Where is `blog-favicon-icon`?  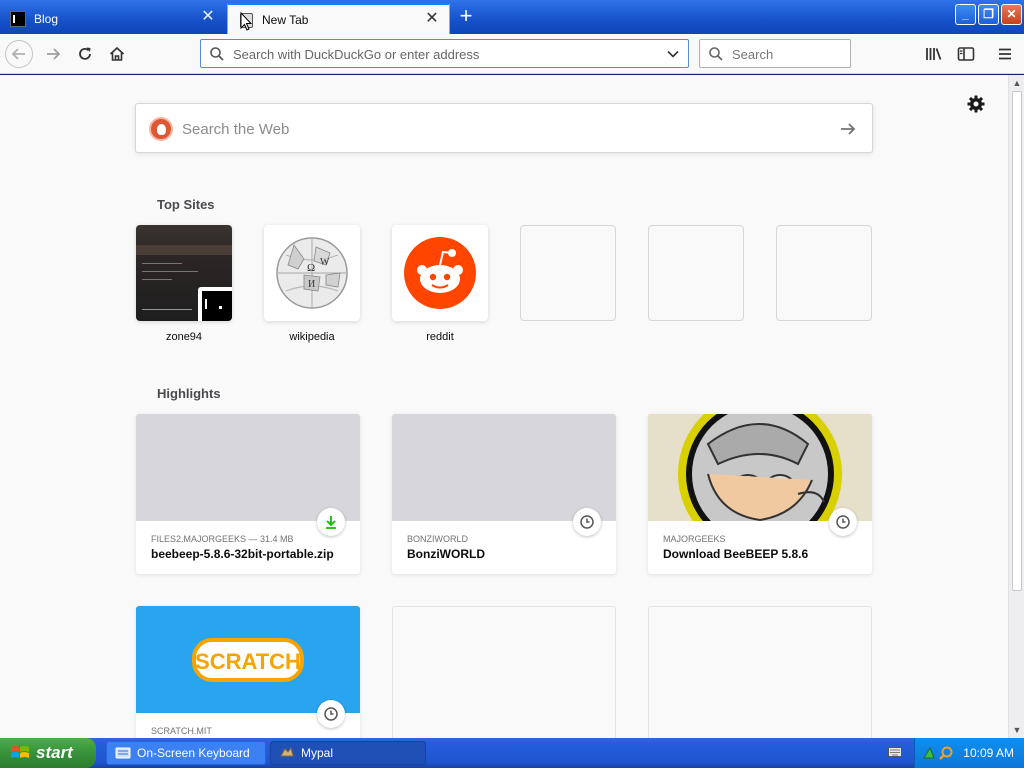 blog-favicon-icon is located at coordinates (18, 18).